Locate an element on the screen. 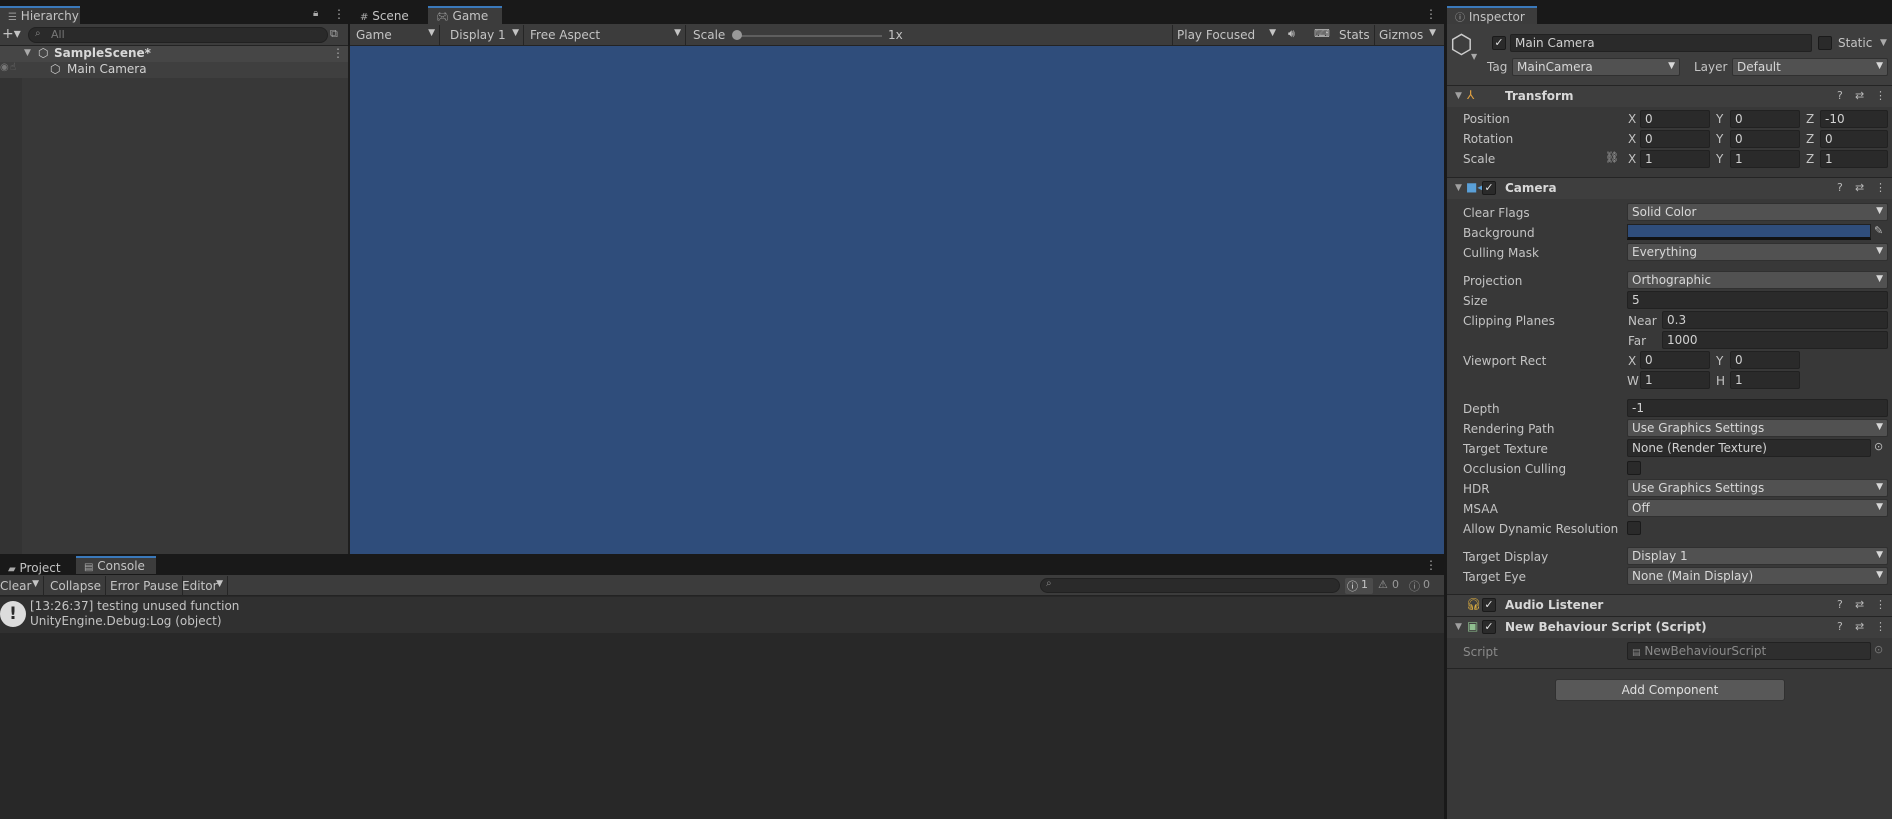 This screenshot has width=1892, height=819. clear-flags-dropdown: Solid Color ▼ is located at coordinates (1757, 212).